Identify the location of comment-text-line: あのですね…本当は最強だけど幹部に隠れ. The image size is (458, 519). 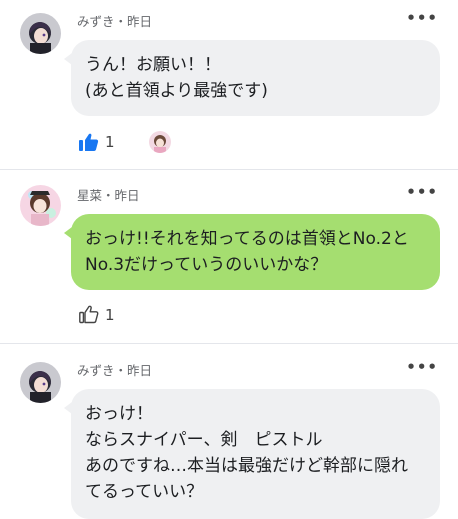
(246, 466).